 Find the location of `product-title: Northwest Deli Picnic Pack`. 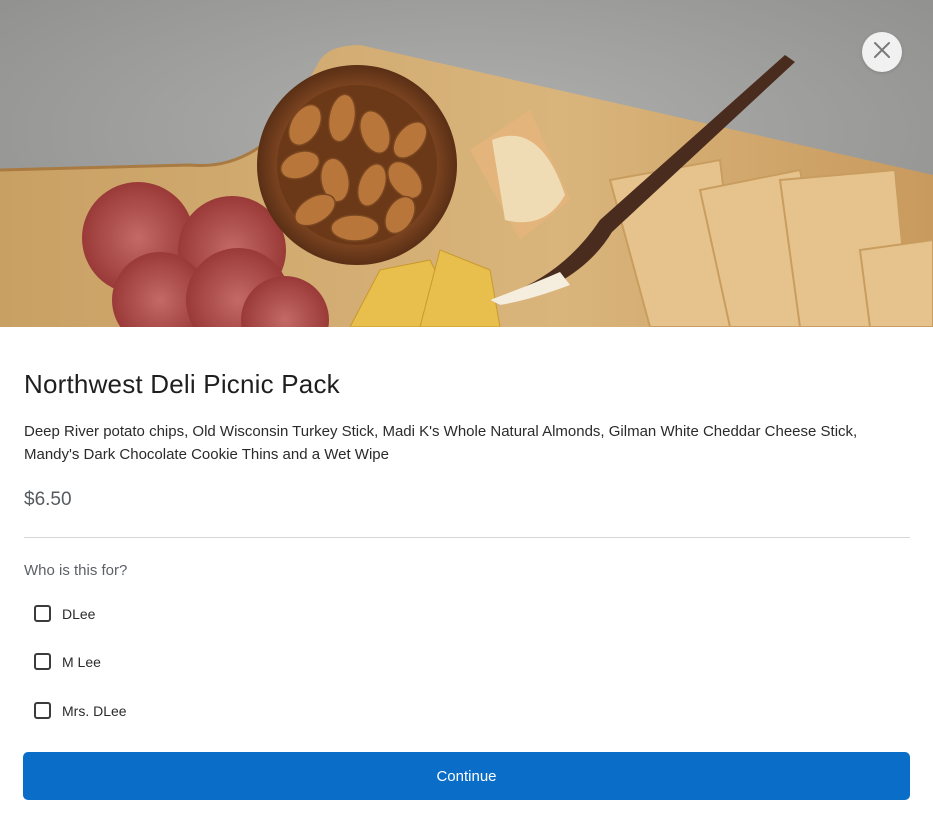

product-title: Northwest Deli Picnic Pack is located at coordinates (182, 384).